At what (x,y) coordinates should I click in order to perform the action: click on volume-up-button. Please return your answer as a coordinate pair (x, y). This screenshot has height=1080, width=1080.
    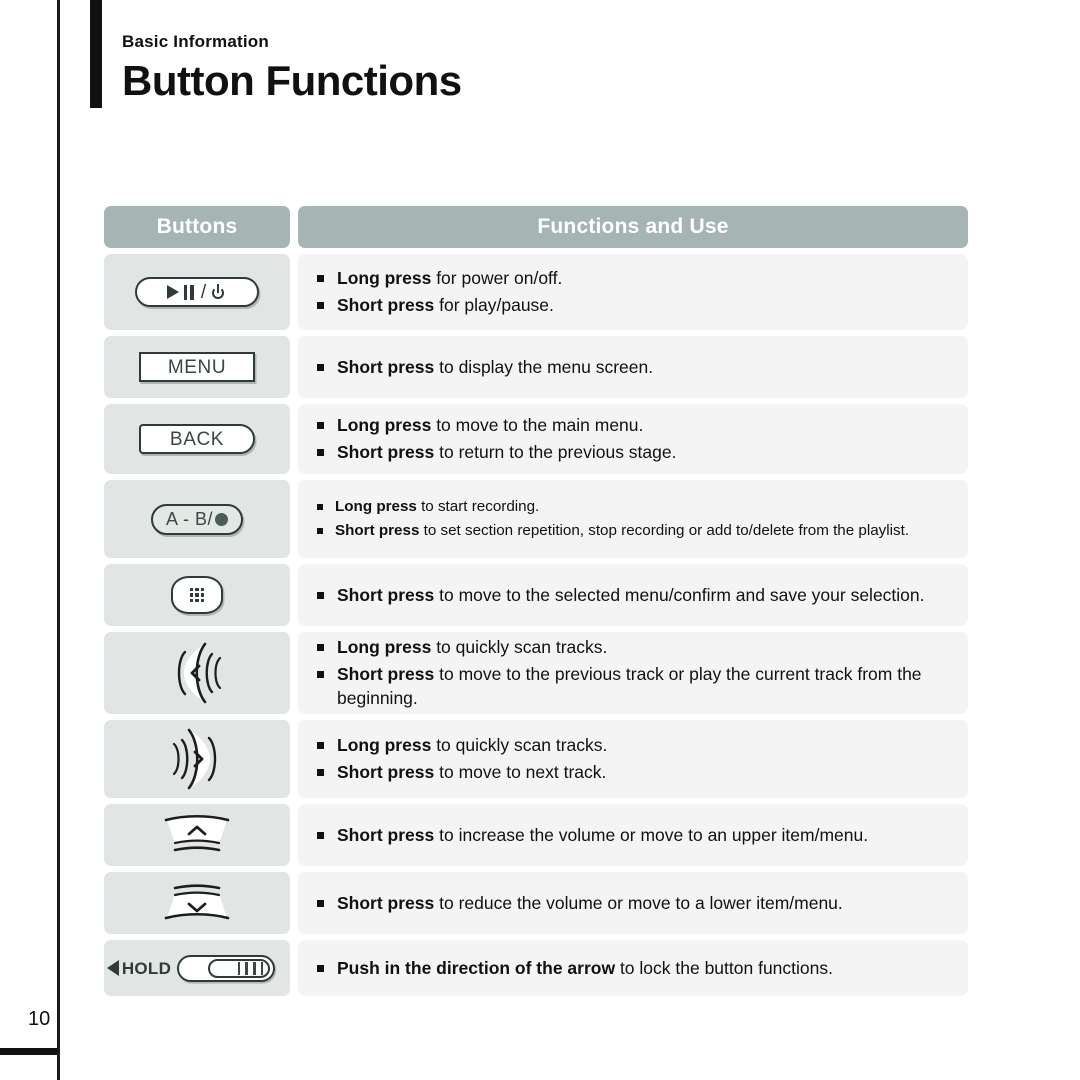
    Looking at the image, I should click on (197, 835).